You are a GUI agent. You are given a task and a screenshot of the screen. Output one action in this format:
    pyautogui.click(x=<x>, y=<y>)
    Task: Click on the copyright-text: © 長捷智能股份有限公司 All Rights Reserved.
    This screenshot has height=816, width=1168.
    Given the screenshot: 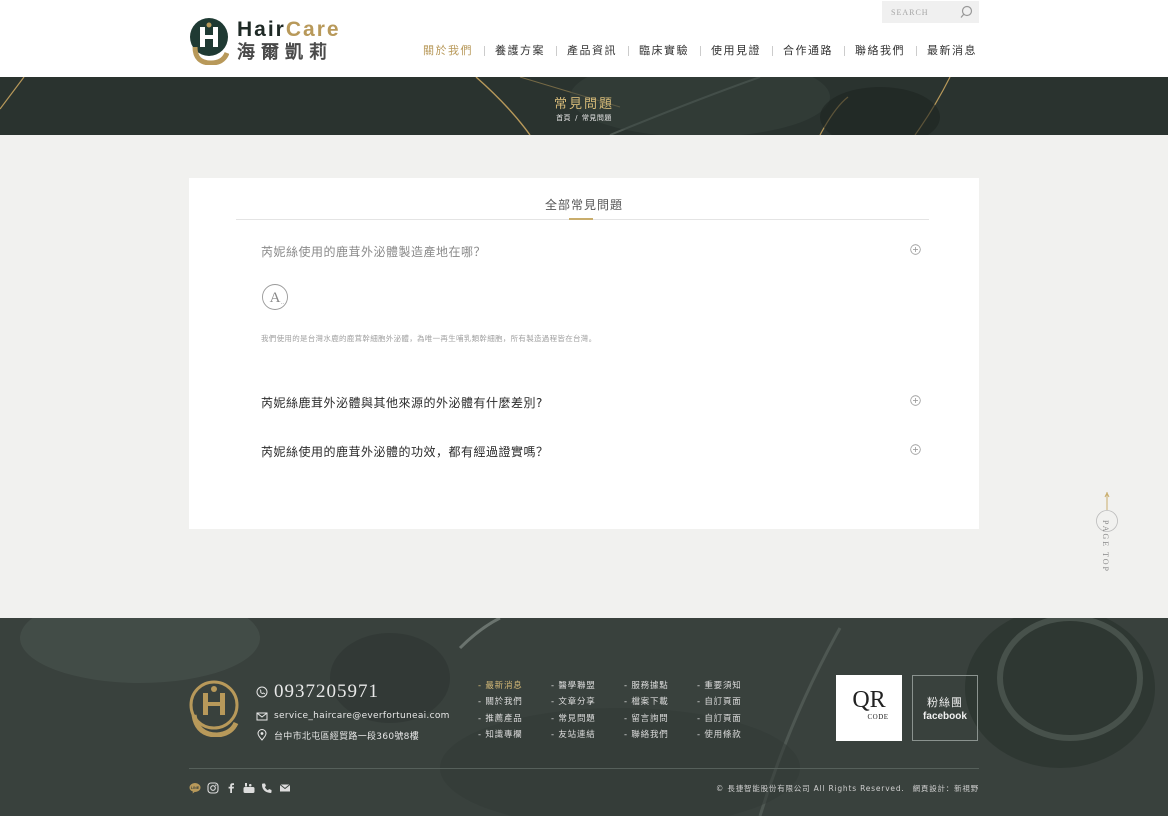 What is the action you would take?
    pyautogui.click(x=810, y=788)
    